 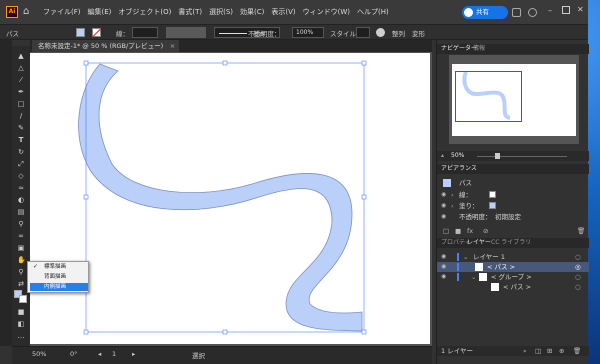 What do you see at coordinates (459, 49) in the screenshot?
I see `tab-navigator: ナビゲーター` at bounding box center [459, 49].